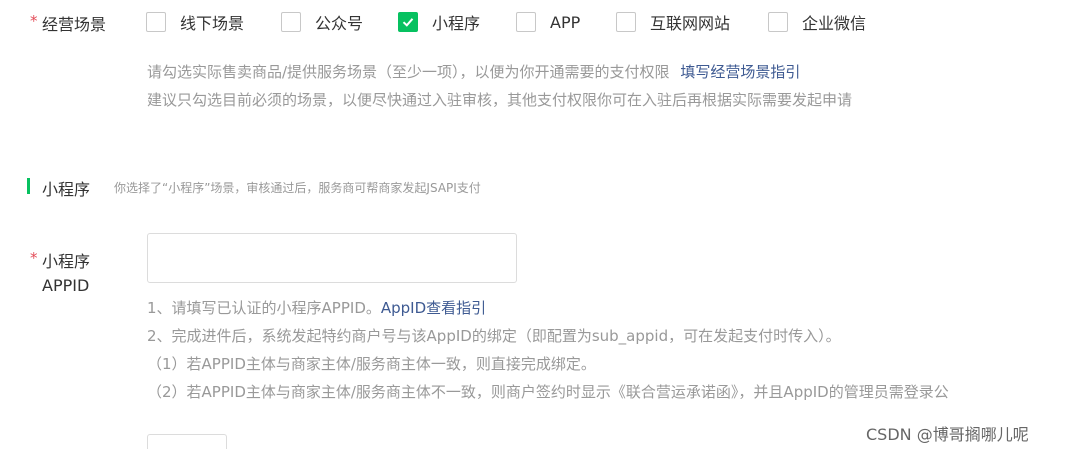 Image resolution: width=1073 pixels, height=449 pixels. What do you see at coordinates (66, 285) in the screenshot?
I see `appid-label-line2: APPID` at bounding box center [66, 285].